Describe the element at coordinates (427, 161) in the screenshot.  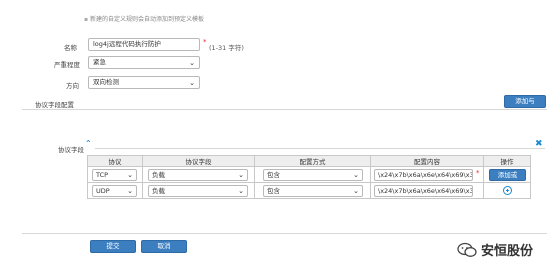
I see `column-header: 配置内容` at that location.